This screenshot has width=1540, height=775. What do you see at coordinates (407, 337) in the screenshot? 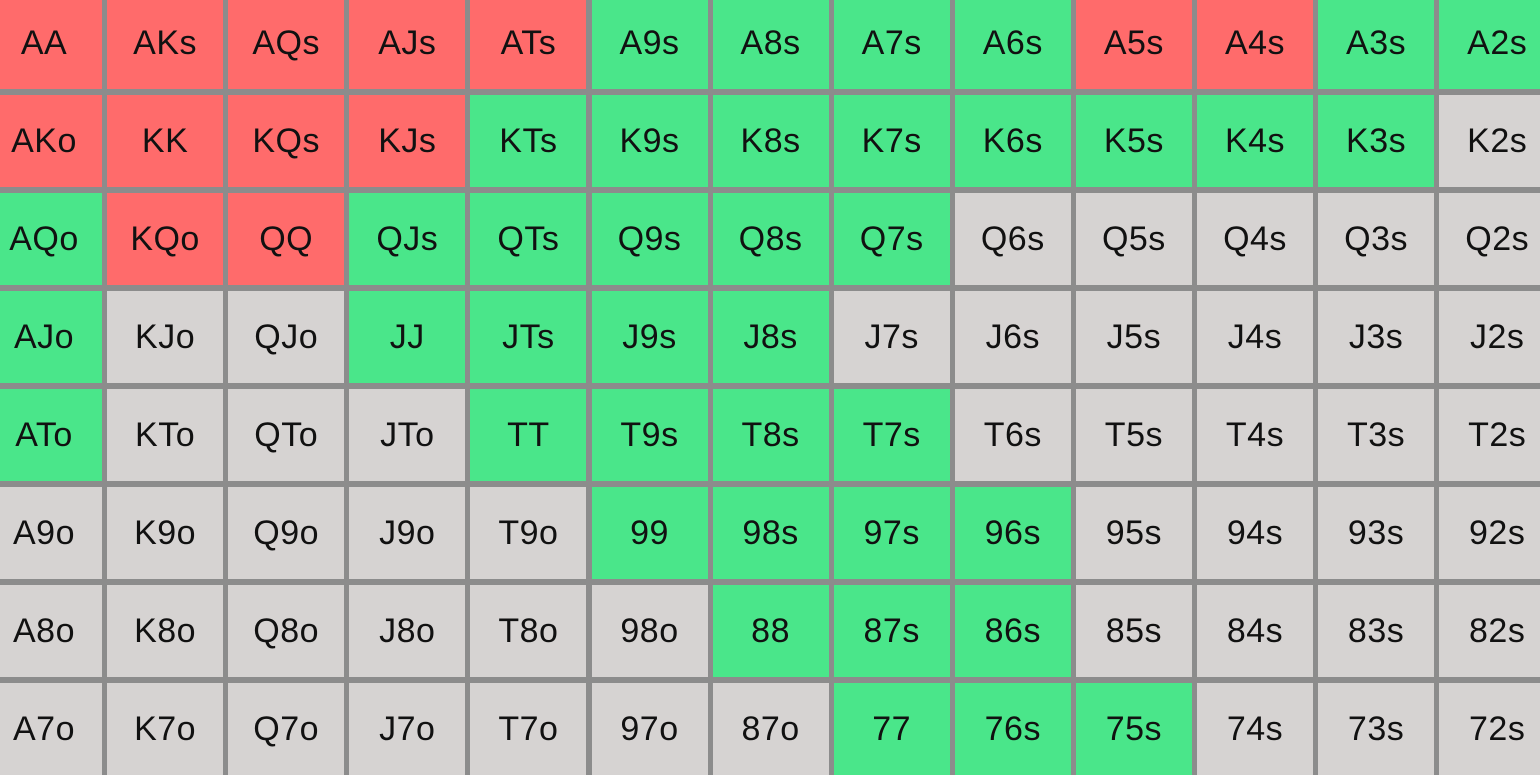
I see `hand-cell: JJ` at bounding box center [407, 337].